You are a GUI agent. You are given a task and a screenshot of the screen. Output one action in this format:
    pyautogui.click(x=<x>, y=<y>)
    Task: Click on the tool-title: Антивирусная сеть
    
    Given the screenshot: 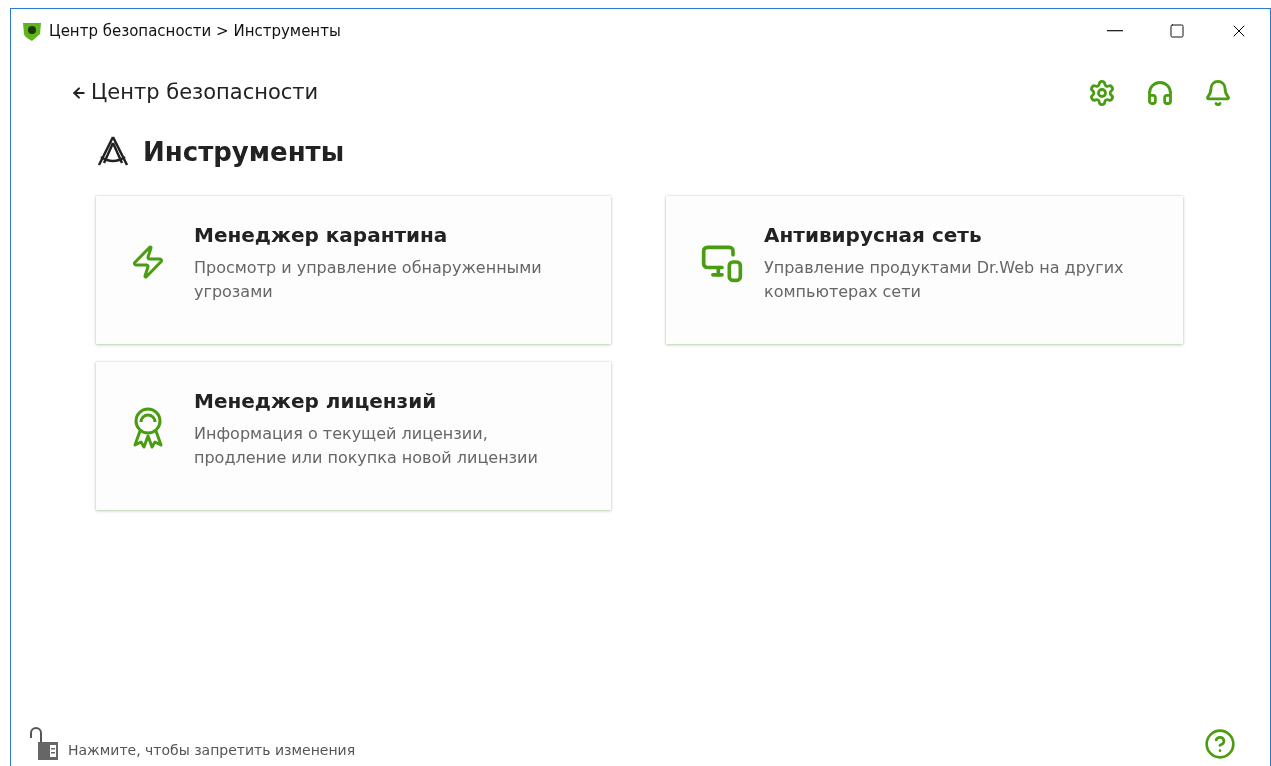 What is the action you would take?
    pyautogui.click(x=873, y=235)
    